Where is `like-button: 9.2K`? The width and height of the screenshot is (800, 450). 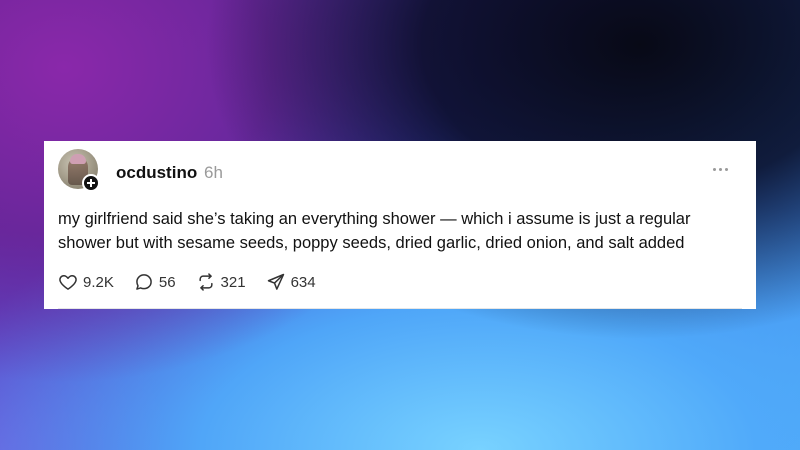 like-button: 9.2K is located at coordinates (86, 282).